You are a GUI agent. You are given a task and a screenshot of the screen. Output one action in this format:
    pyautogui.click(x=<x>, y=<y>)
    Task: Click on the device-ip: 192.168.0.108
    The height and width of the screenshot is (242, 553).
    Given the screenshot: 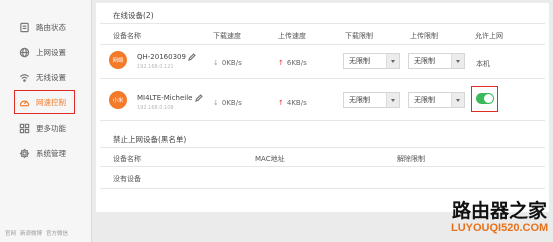 What is the action you would take?
    pyautogui.click(x=155, y=108)
    